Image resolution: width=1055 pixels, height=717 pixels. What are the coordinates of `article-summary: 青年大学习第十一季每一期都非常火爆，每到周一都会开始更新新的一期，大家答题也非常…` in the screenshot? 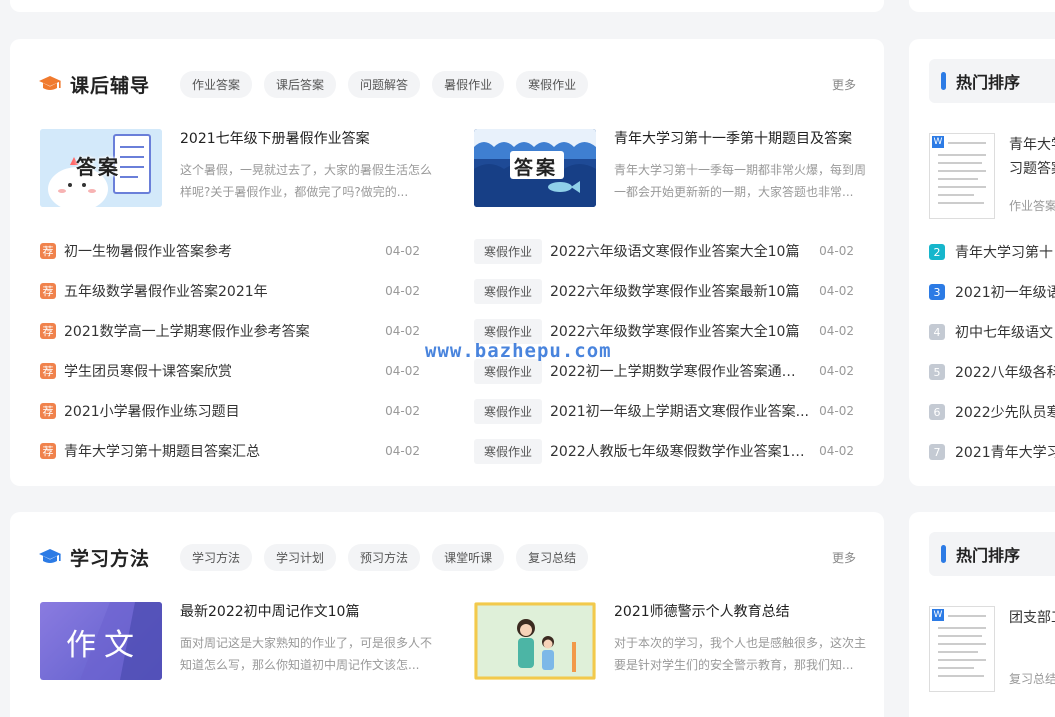 It's located at (740, 181).